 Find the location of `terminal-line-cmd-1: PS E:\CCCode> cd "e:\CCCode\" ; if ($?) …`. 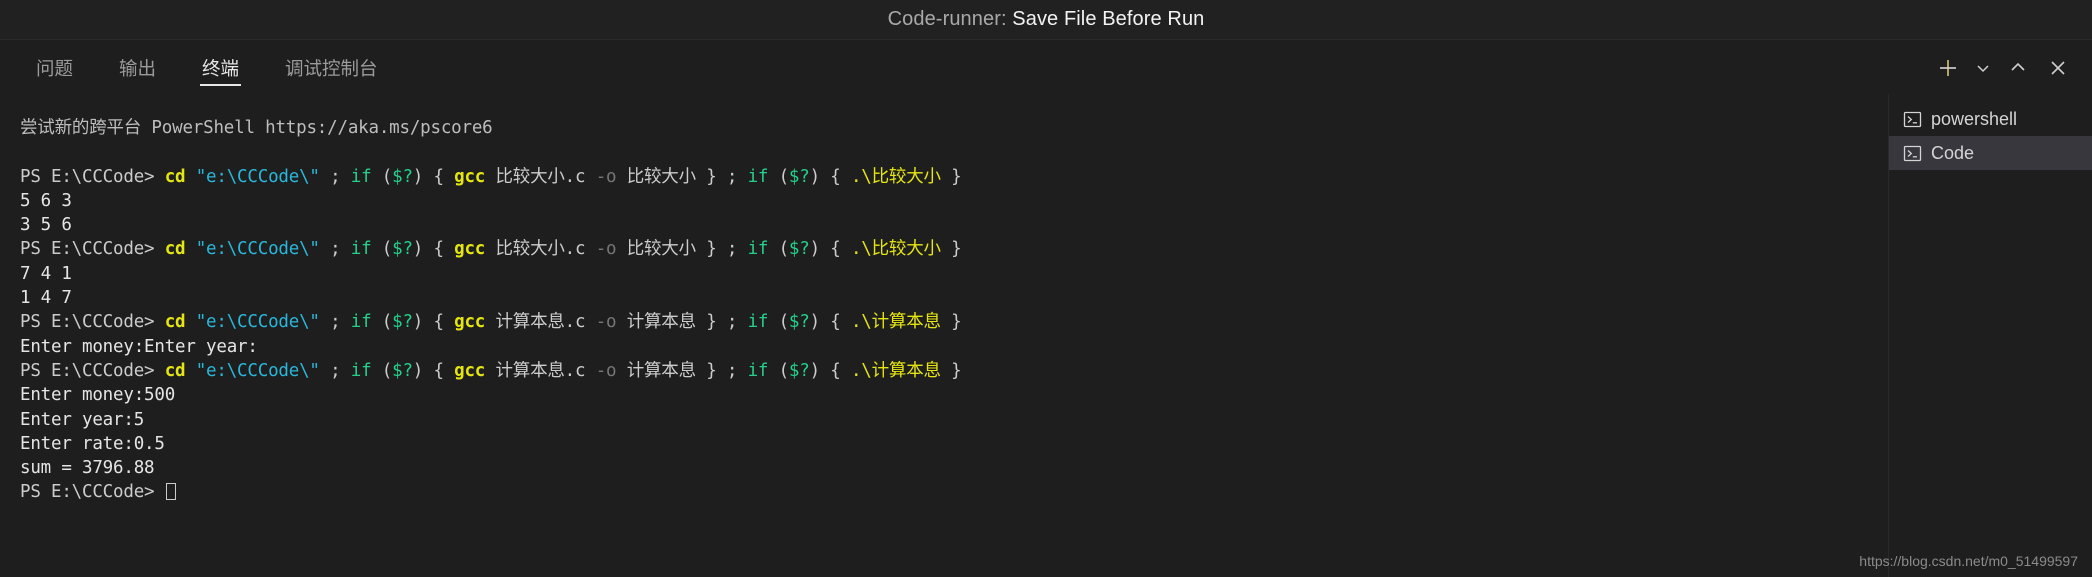

terminal-line-cmd-1: PS E:\CCCode> cd "e:\CCCode\" ; if ($?) … is located at coordinates (954, 177).